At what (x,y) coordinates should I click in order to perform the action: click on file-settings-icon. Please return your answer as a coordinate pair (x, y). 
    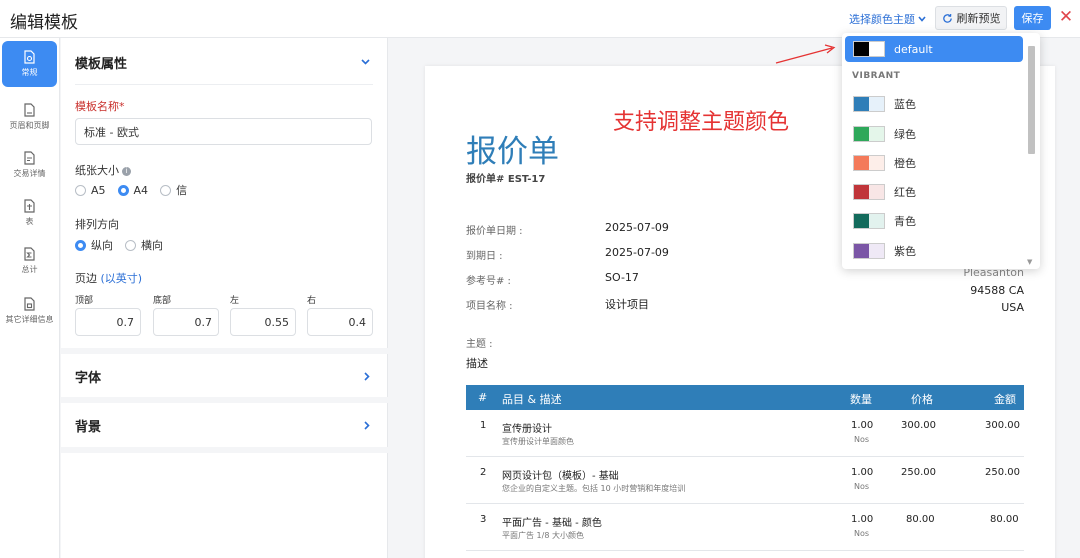
    Looking at the image, I should click on (29, 57).